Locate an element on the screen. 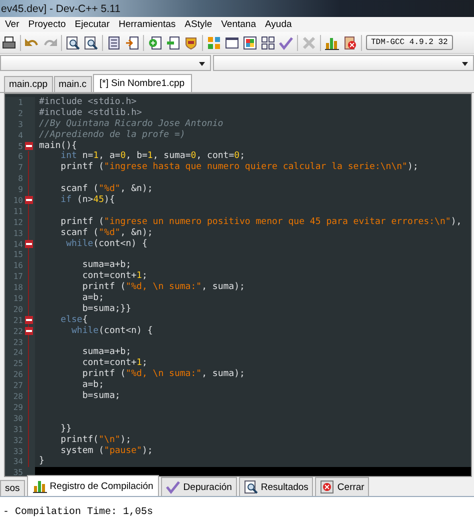 Image resolution: width=474 pixels, height=527 pixels. line-number: 11 is located at coordinates (17, 211).